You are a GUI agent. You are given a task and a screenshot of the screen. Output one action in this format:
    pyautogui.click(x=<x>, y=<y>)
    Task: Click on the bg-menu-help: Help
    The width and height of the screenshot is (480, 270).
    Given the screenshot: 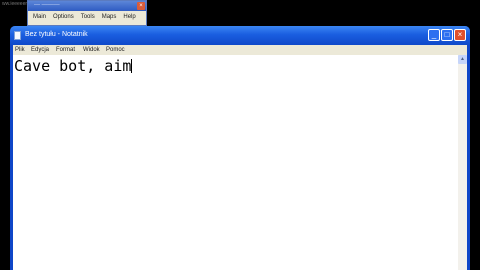 What is the action you would take?
    pyautogui.click(x=129, y=17)
    